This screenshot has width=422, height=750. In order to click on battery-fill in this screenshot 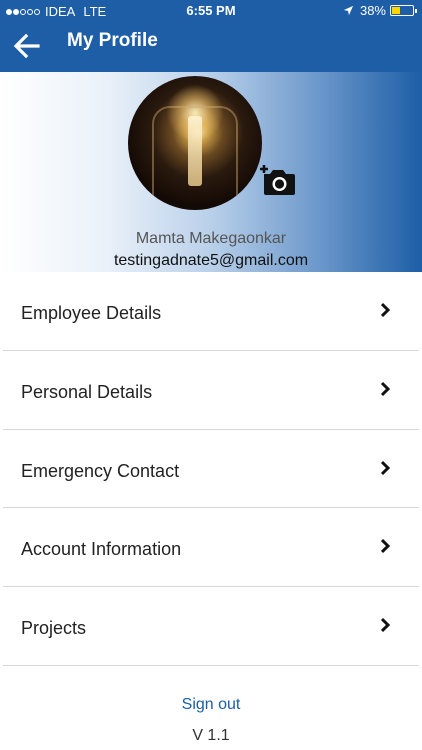, I will do `click(396, 10)`.